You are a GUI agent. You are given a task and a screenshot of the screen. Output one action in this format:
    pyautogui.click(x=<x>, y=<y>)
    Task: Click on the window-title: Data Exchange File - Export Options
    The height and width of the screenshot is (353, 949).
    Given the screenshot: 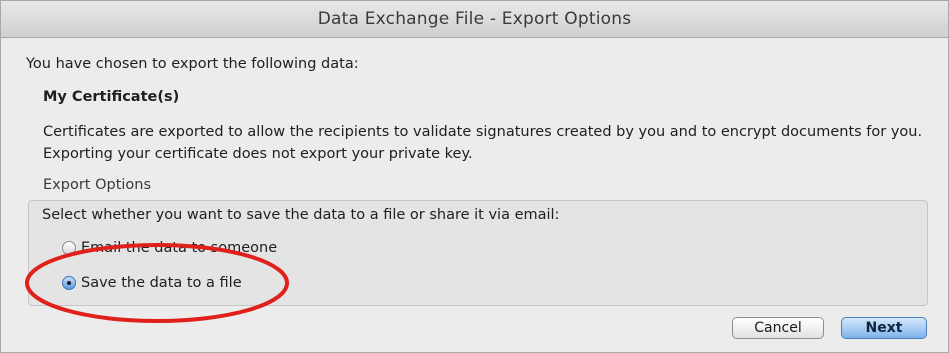 What is the action you would take?
    pyautogui.click(x=474, y=19)
    